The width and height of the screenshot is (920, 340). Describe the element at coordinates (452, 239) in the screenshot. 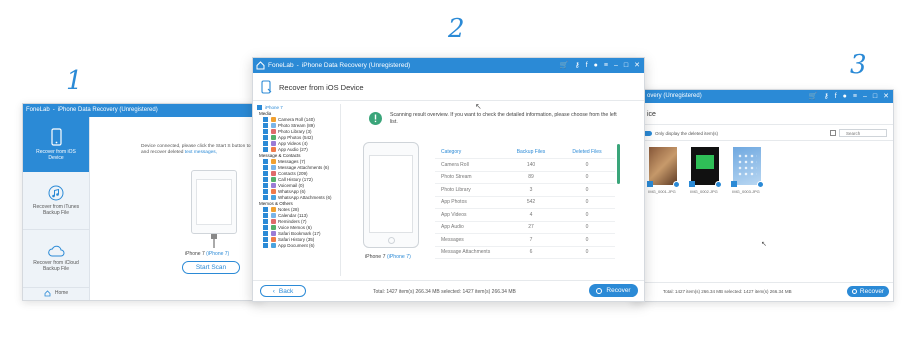

I see `table-cell: Messages` at that location.